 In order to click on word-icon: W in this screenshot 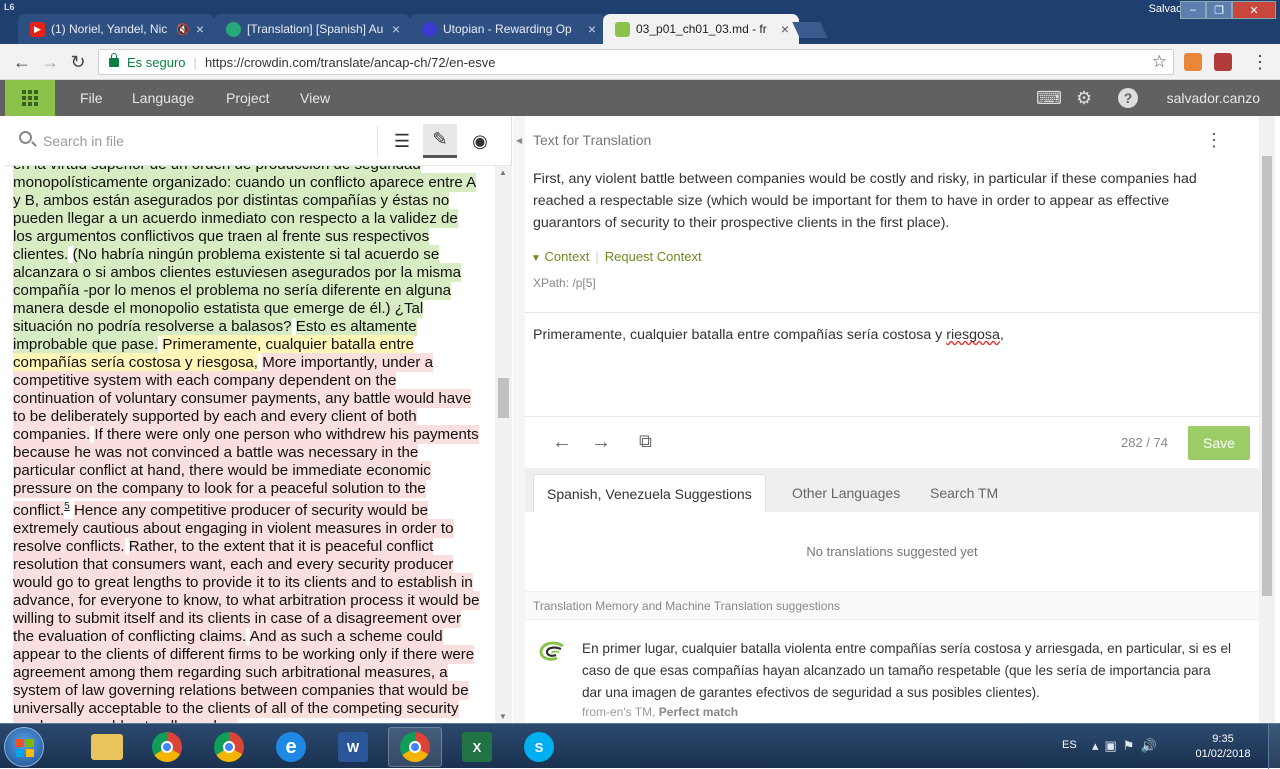, I will do `click(353, 747)`.